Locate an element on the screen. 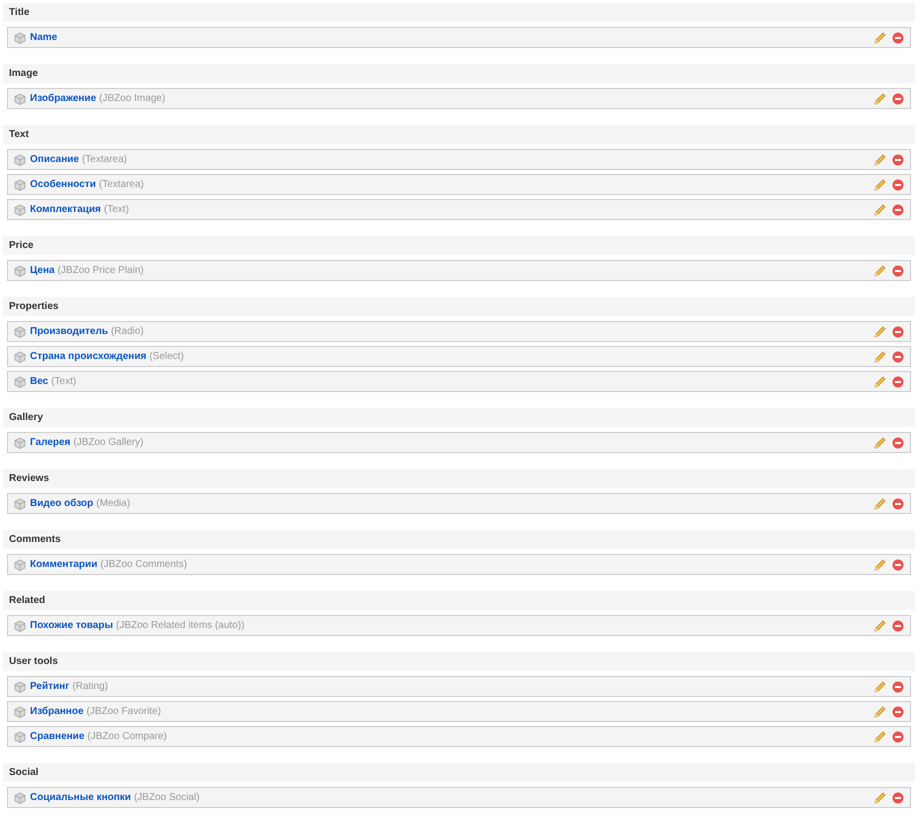 This screenshot has width=918, height=816. field-name-link: Комплектация is located at coordinates (65, 209).